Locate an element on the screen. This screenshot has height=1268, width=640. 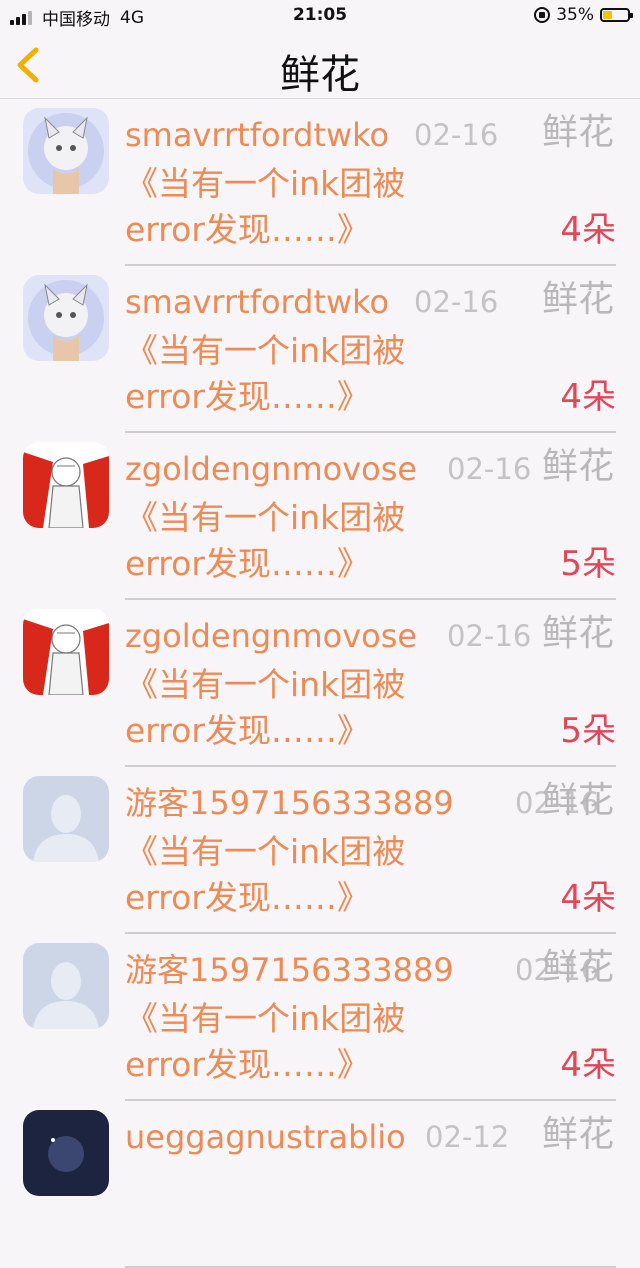
status-right: 35% is located at coordinates (583, 15).